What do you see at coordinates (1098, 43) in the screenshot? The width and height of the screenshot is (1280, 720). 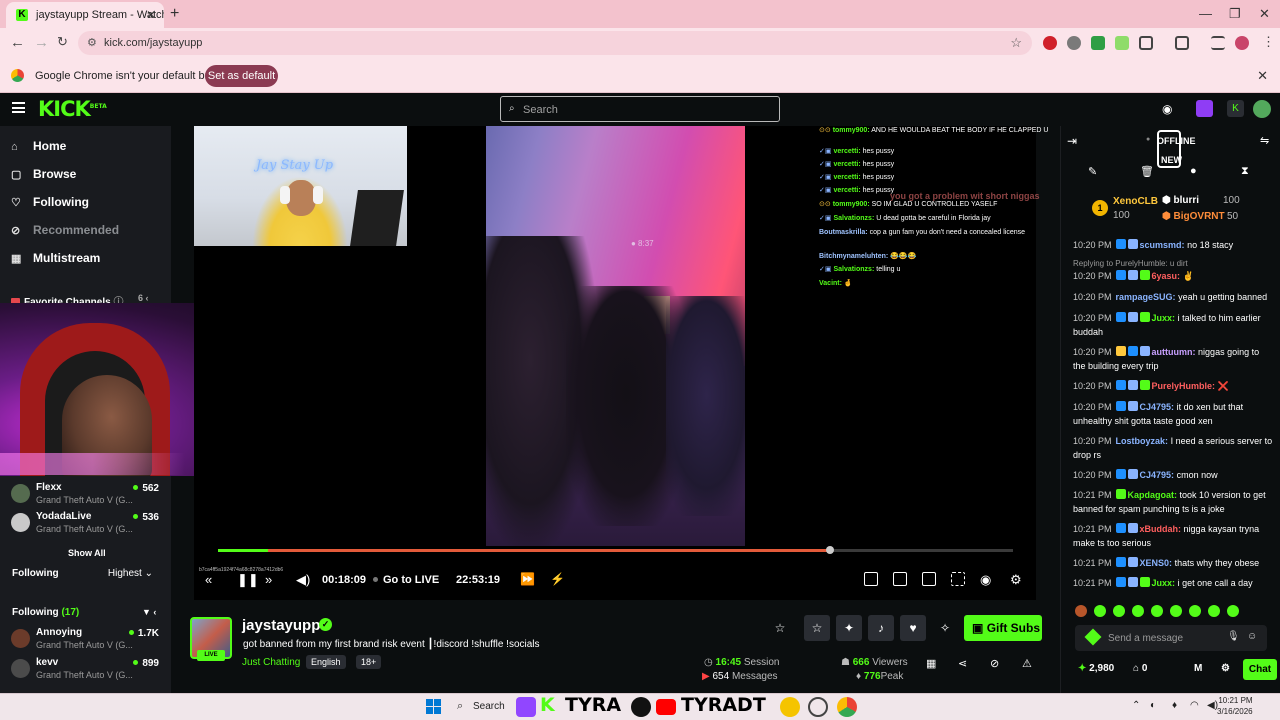 I see `extension-kick-icon` at bounding box center [1098, 43].